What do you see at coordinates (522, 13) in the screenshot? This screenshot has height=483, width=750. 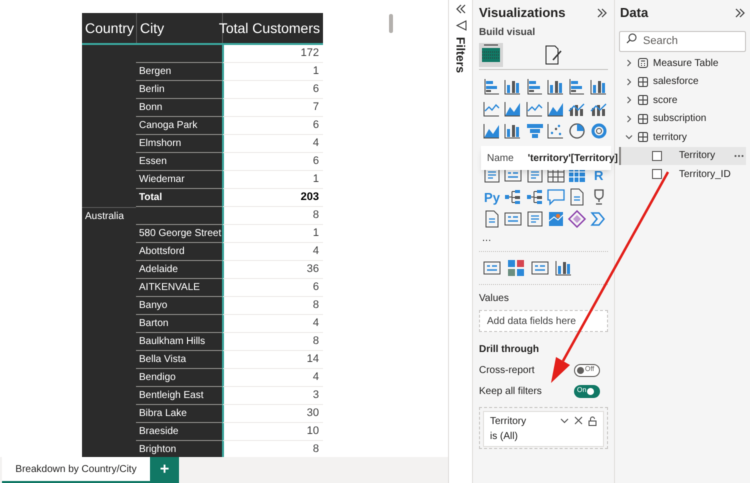 I see `pane-title: Visualizations` at bounding box center [522, 13].